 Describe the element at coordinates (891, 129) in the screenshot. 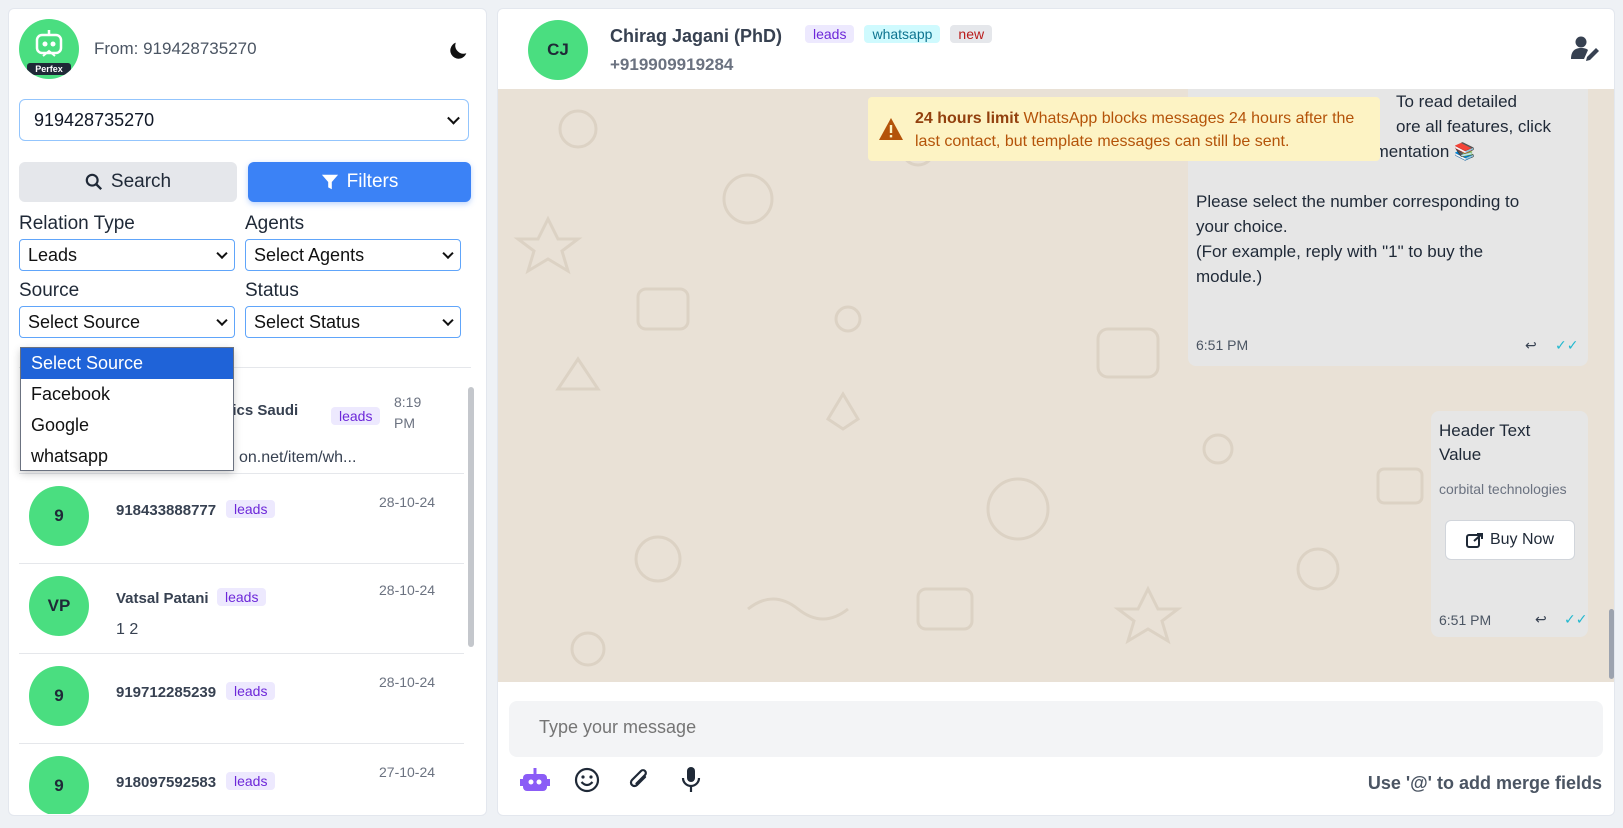

I see `warning-triangle-icon` at that location.